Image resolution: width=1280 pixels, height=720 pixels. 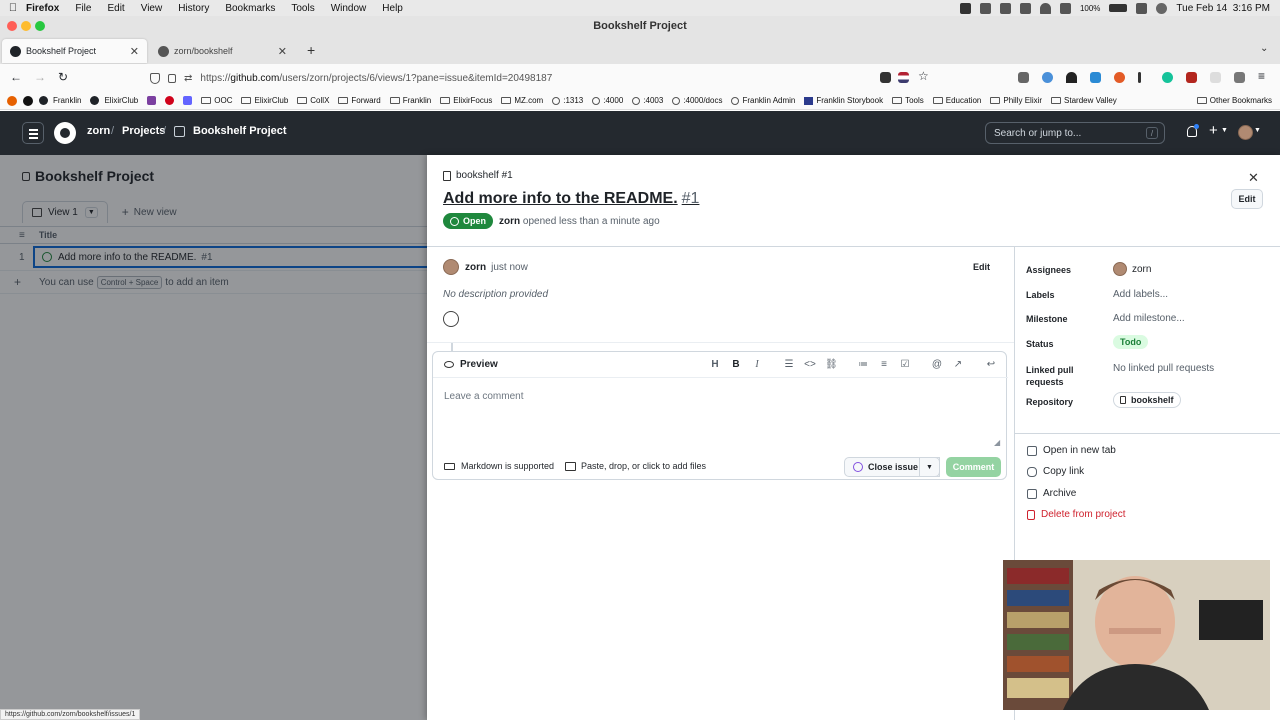 I want to click on bookmark-franklin: Franklin, so click(x=60, y=100).